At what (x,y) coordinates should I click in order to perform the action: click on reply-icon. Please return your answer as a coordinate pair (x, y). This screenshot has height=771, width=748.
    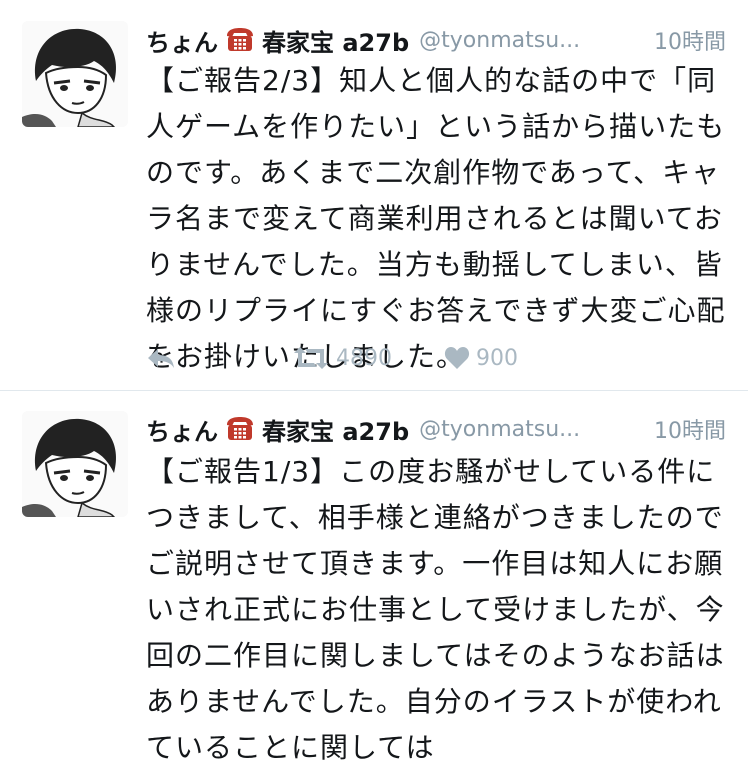
    Looking at the image, I should click on (161, 358).